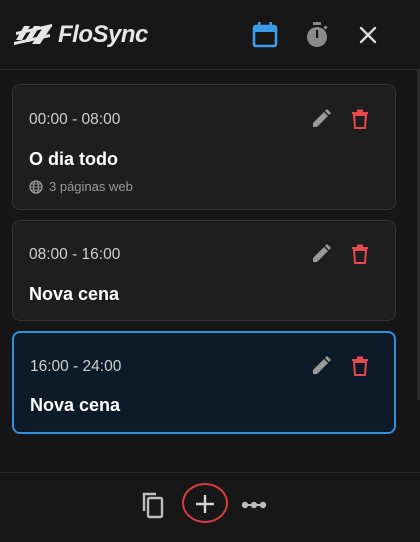 Image resolution: width=420 pixels, height=542 pixels. I want to click on scene-time: 08:00 - 16:00, so click(75, 254).